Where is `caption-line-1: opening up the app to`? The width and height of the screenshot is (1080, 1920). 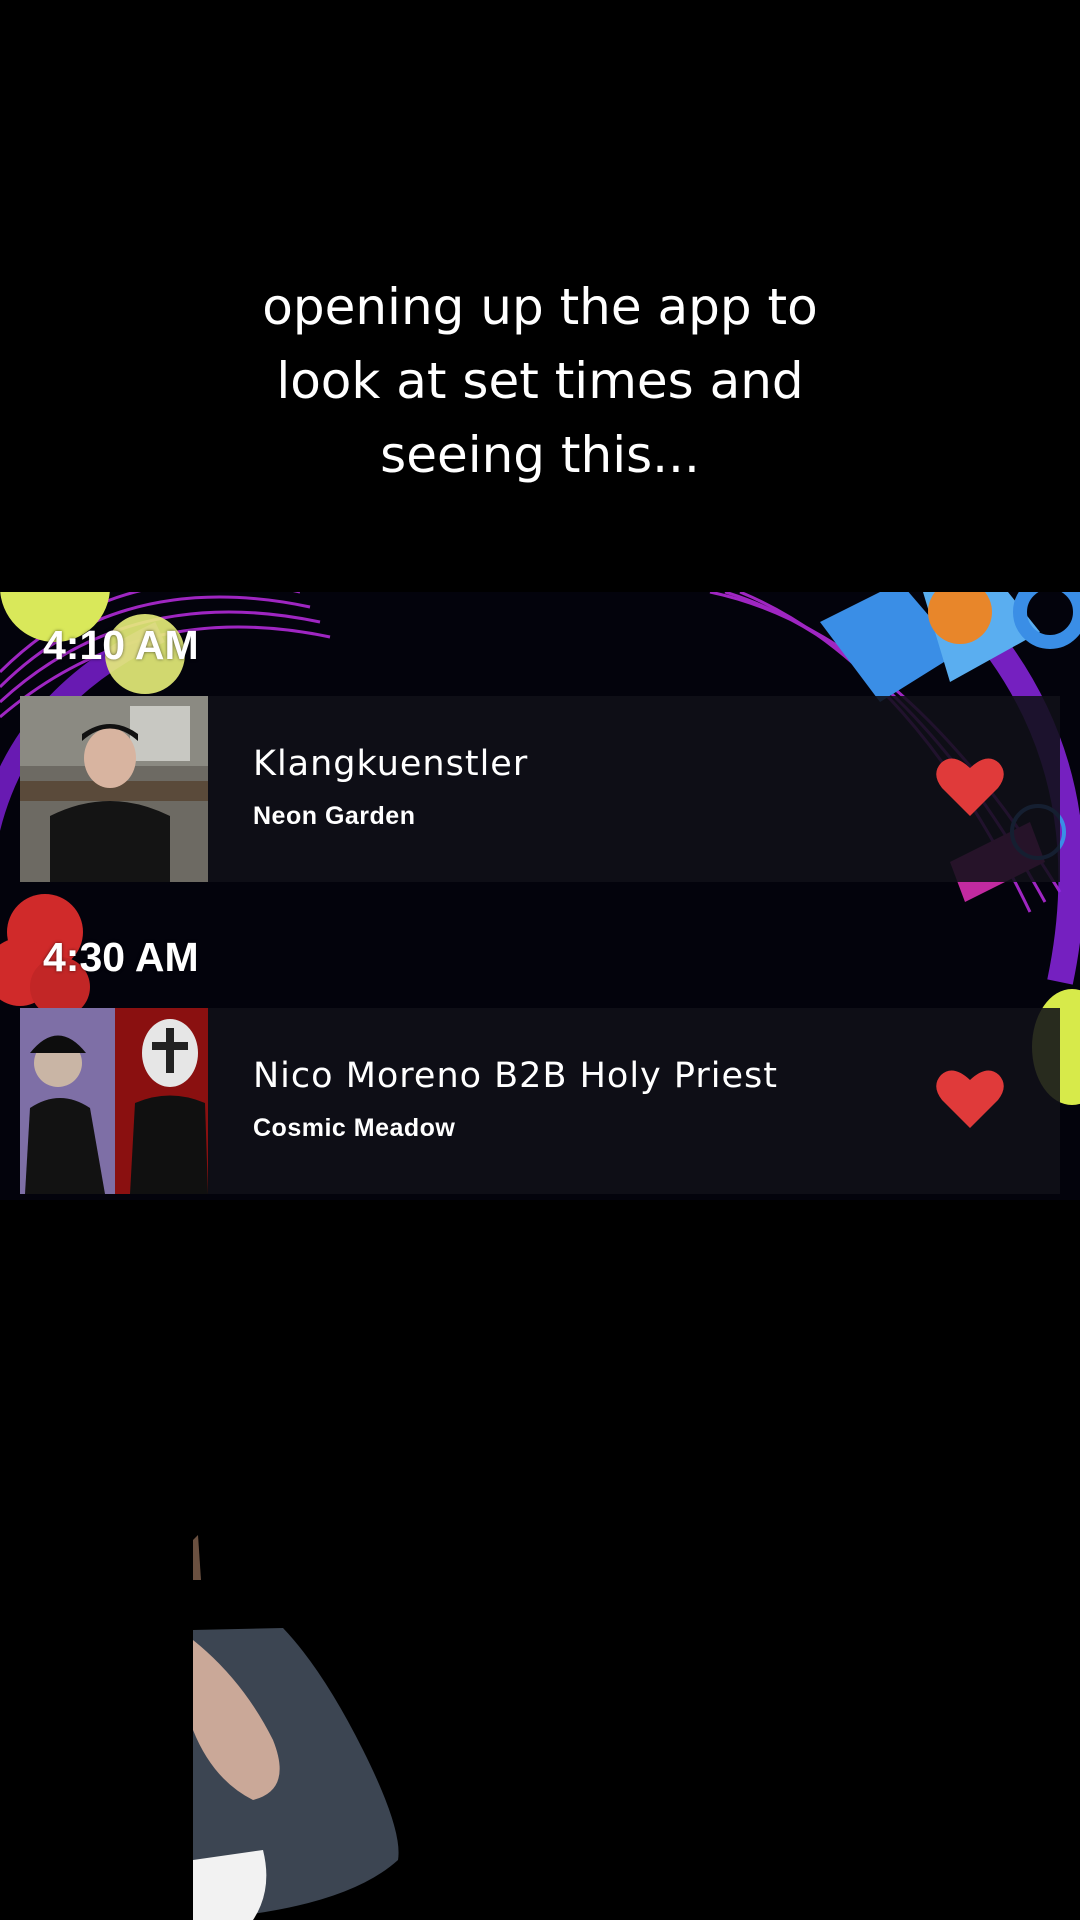
caption-line-1: opening up the app to is located at coordinates (540, 307).